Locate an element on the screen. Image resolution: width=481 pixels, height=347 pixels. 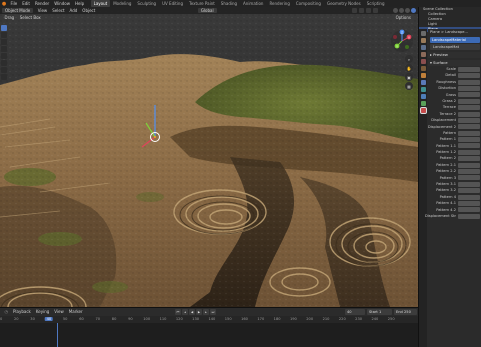
tab-animation: Animation is located at coordinates (253, 3).